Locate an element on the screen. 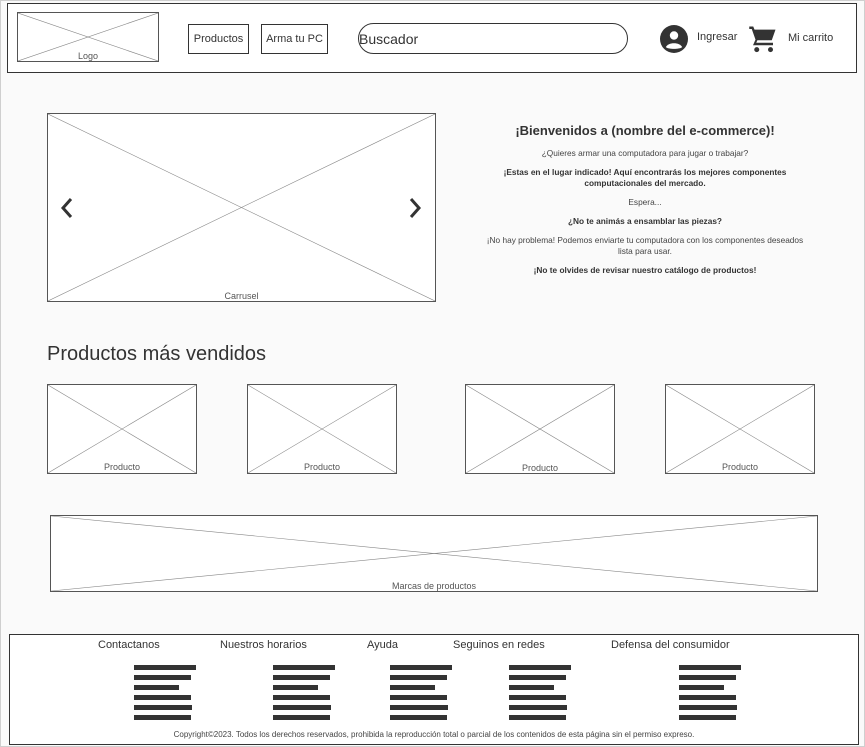 This screenshot has width=865, height=747. nav-productos-button: Productos is located at coordinates (218, 39).